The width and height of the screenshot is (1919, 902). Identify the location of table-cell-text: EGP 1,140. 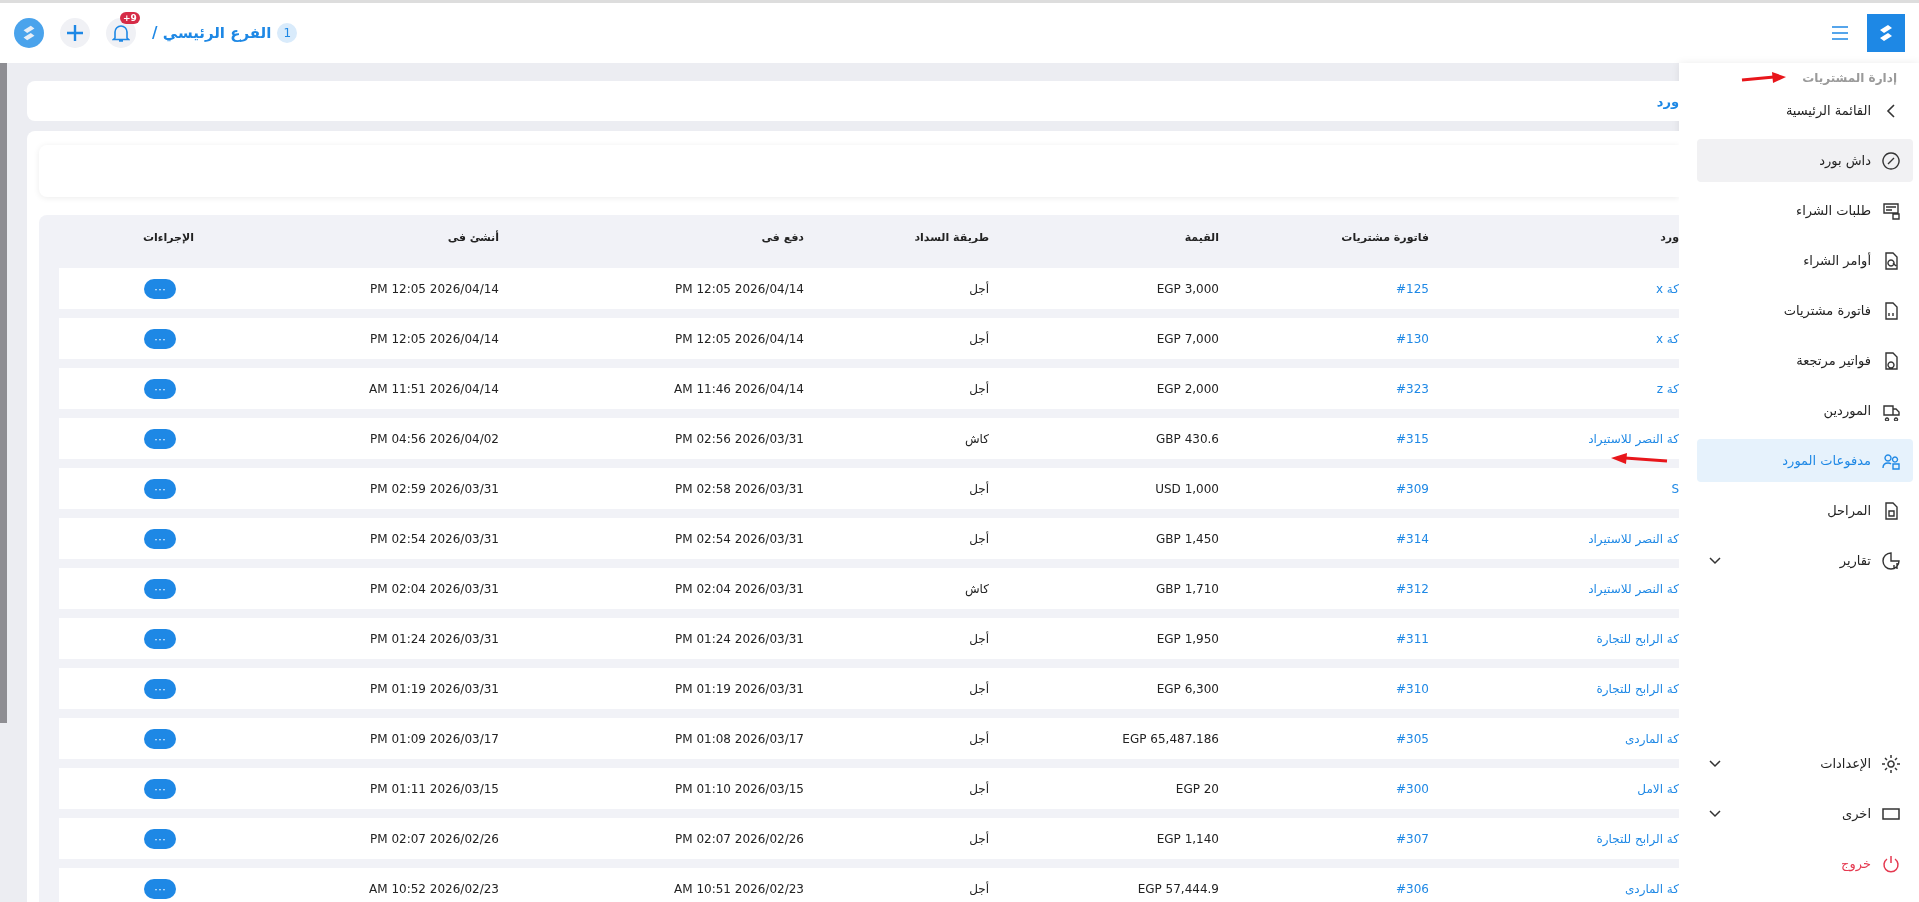
(1187, 838).